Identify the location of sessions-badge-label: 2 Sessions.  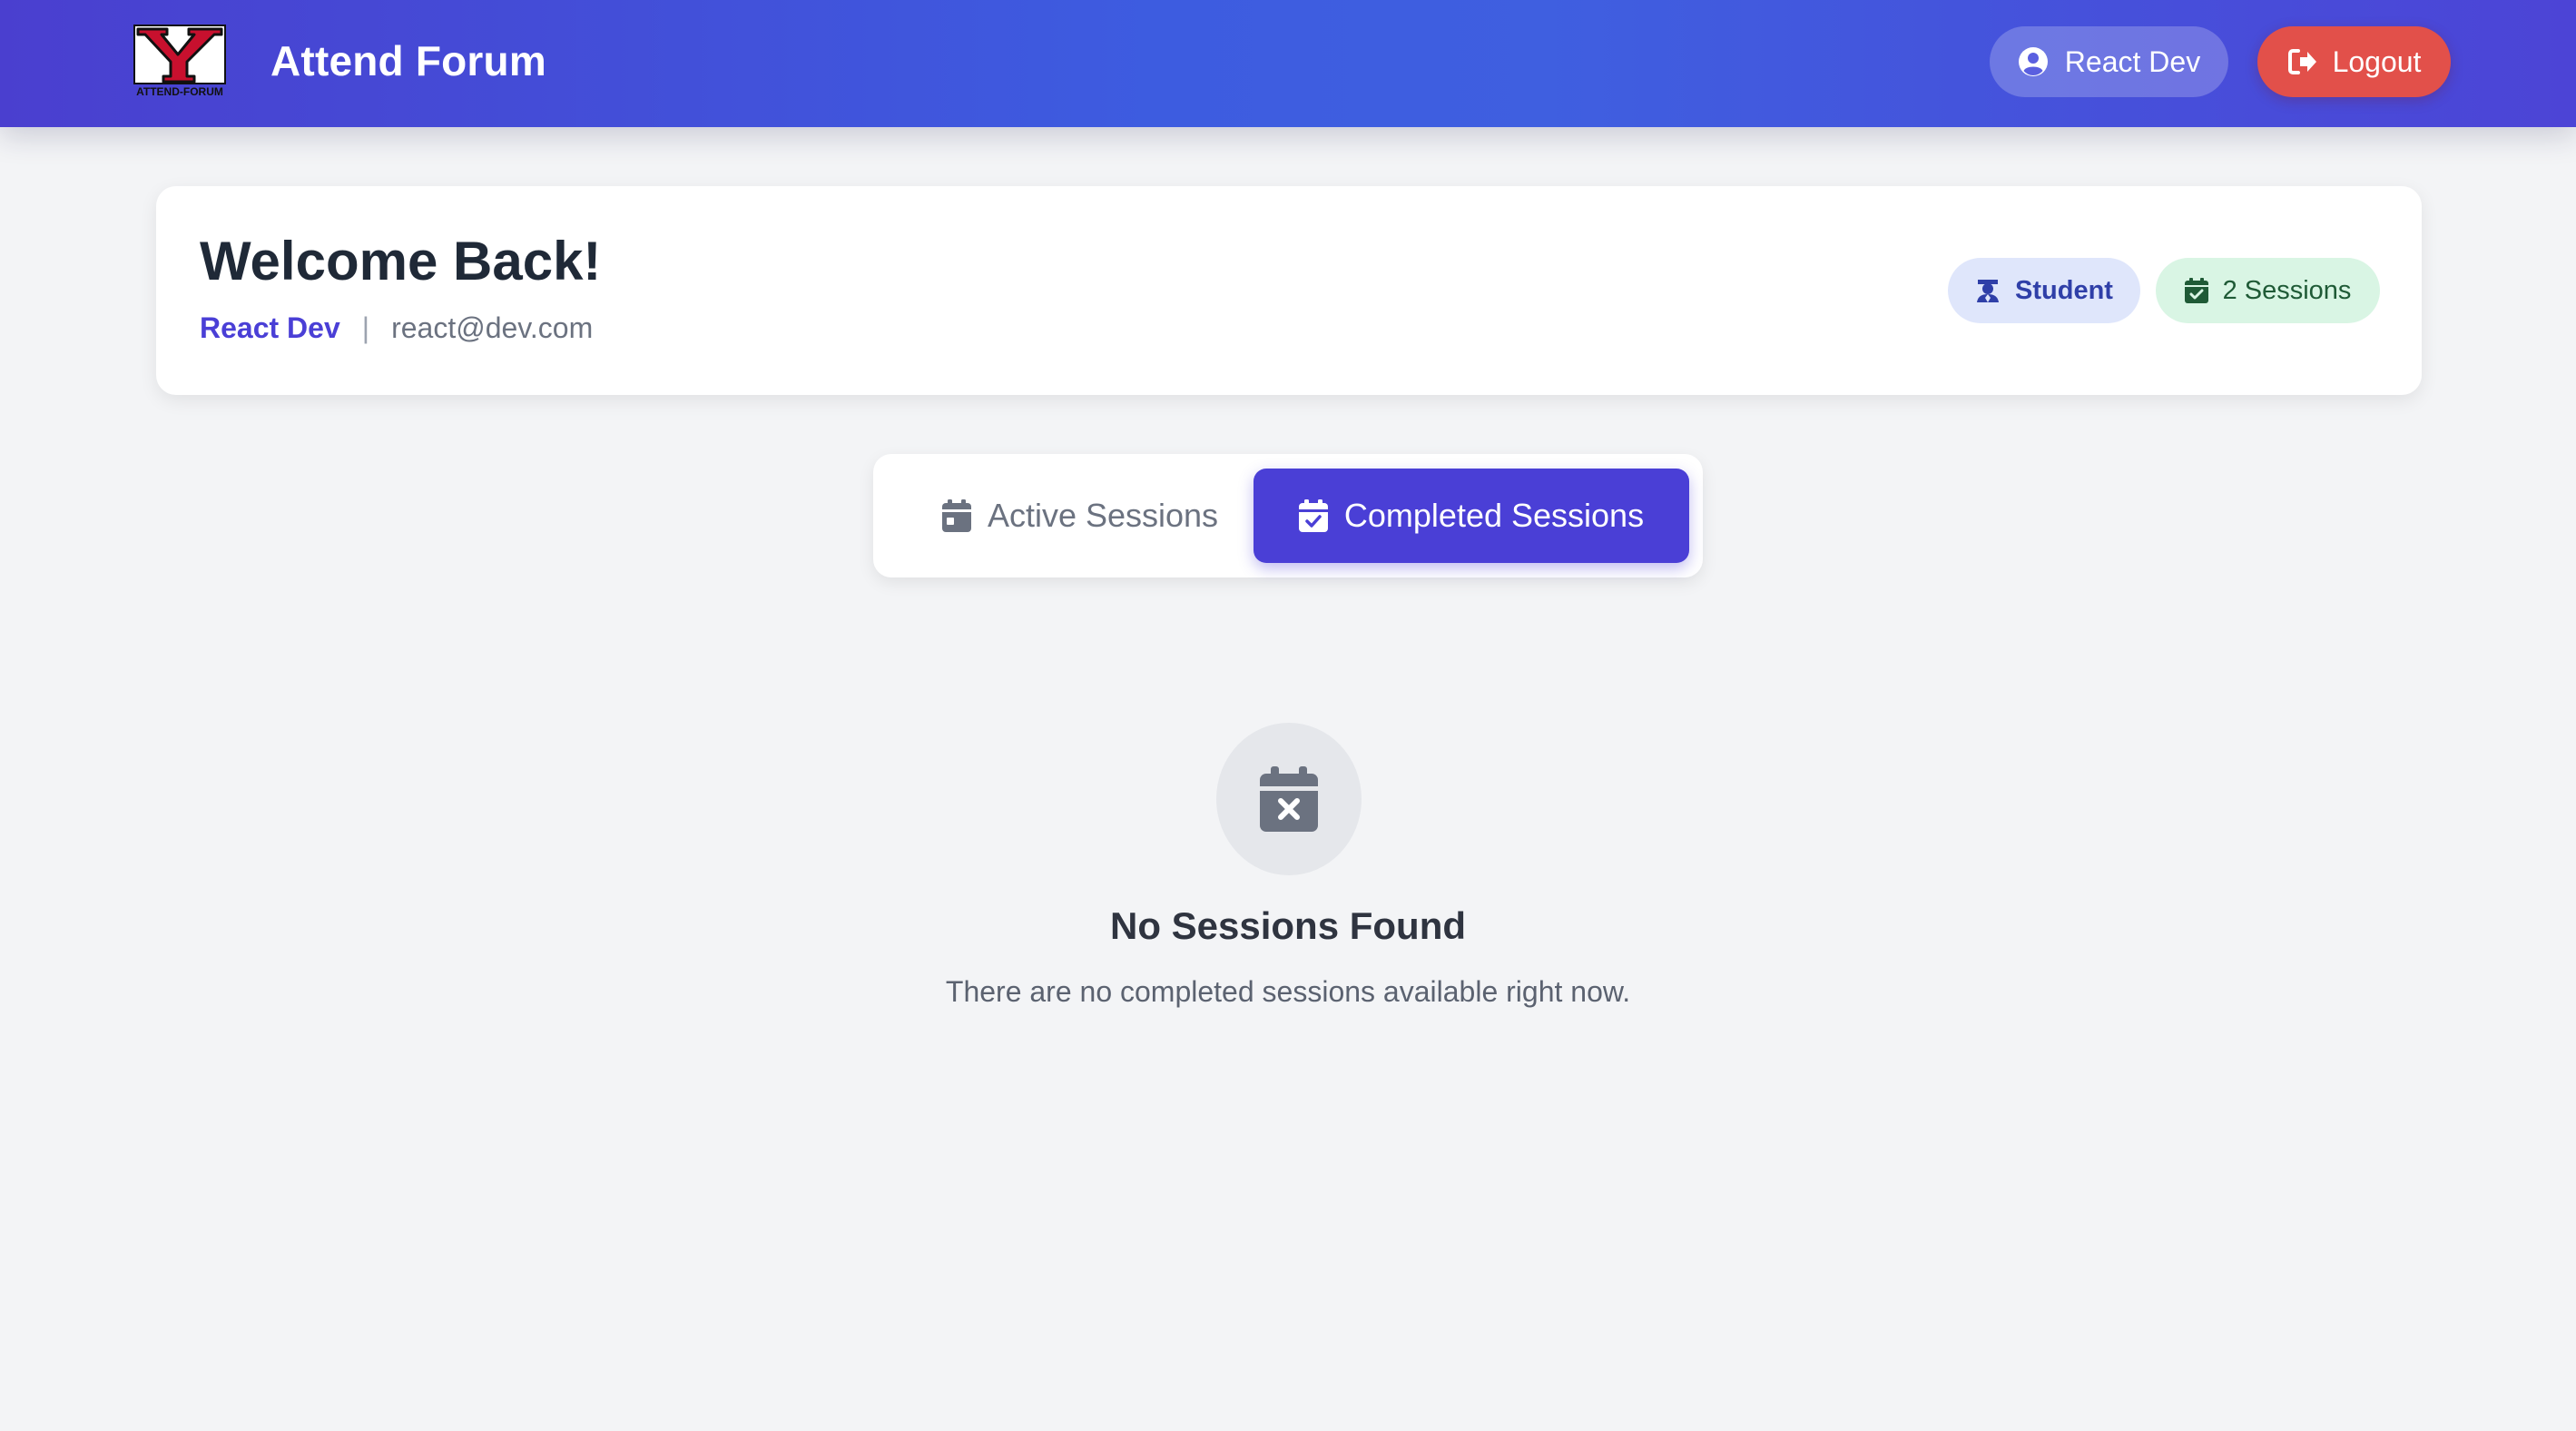
(2287, 290).